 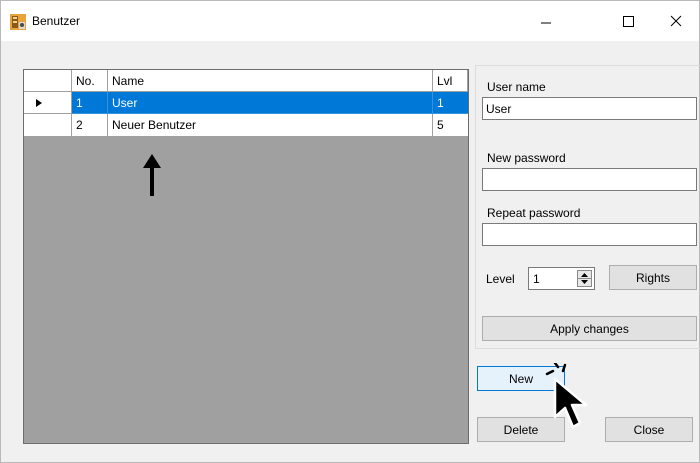 I want to click on cell-name: User, so click(x=270, y=103).